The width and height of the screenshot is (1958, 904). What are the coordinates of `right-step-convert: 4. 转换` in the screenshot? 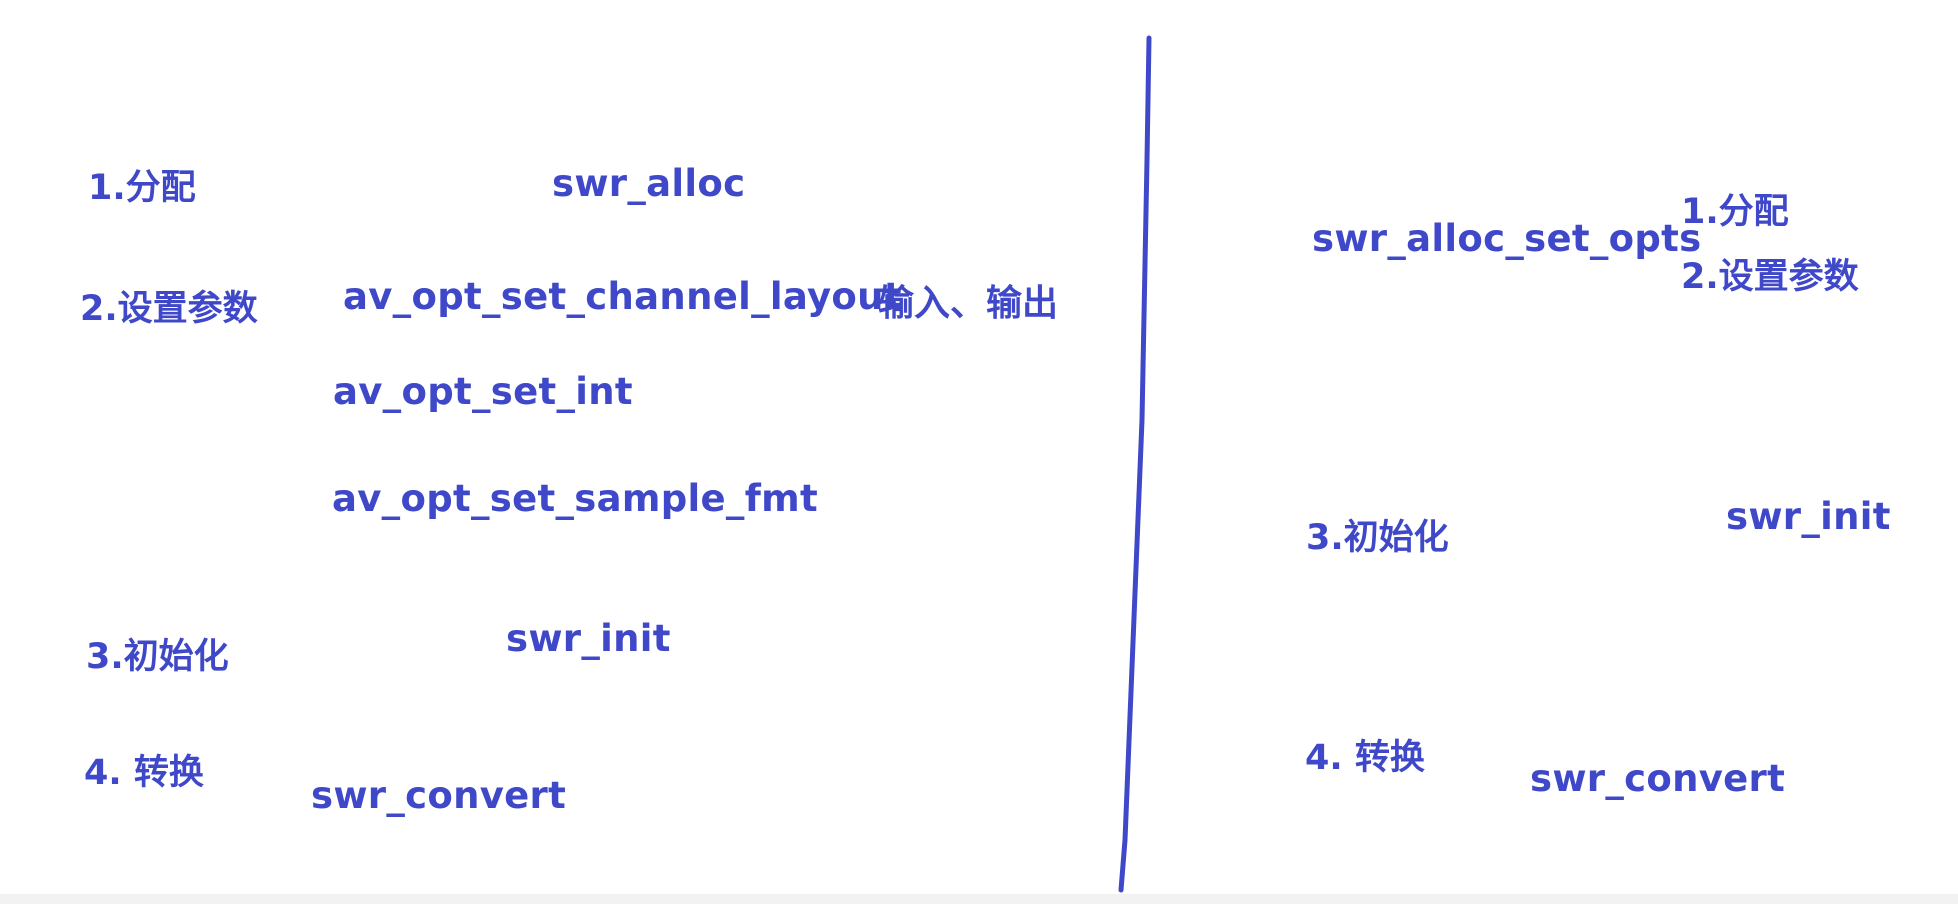 It's located at (1365, 758).